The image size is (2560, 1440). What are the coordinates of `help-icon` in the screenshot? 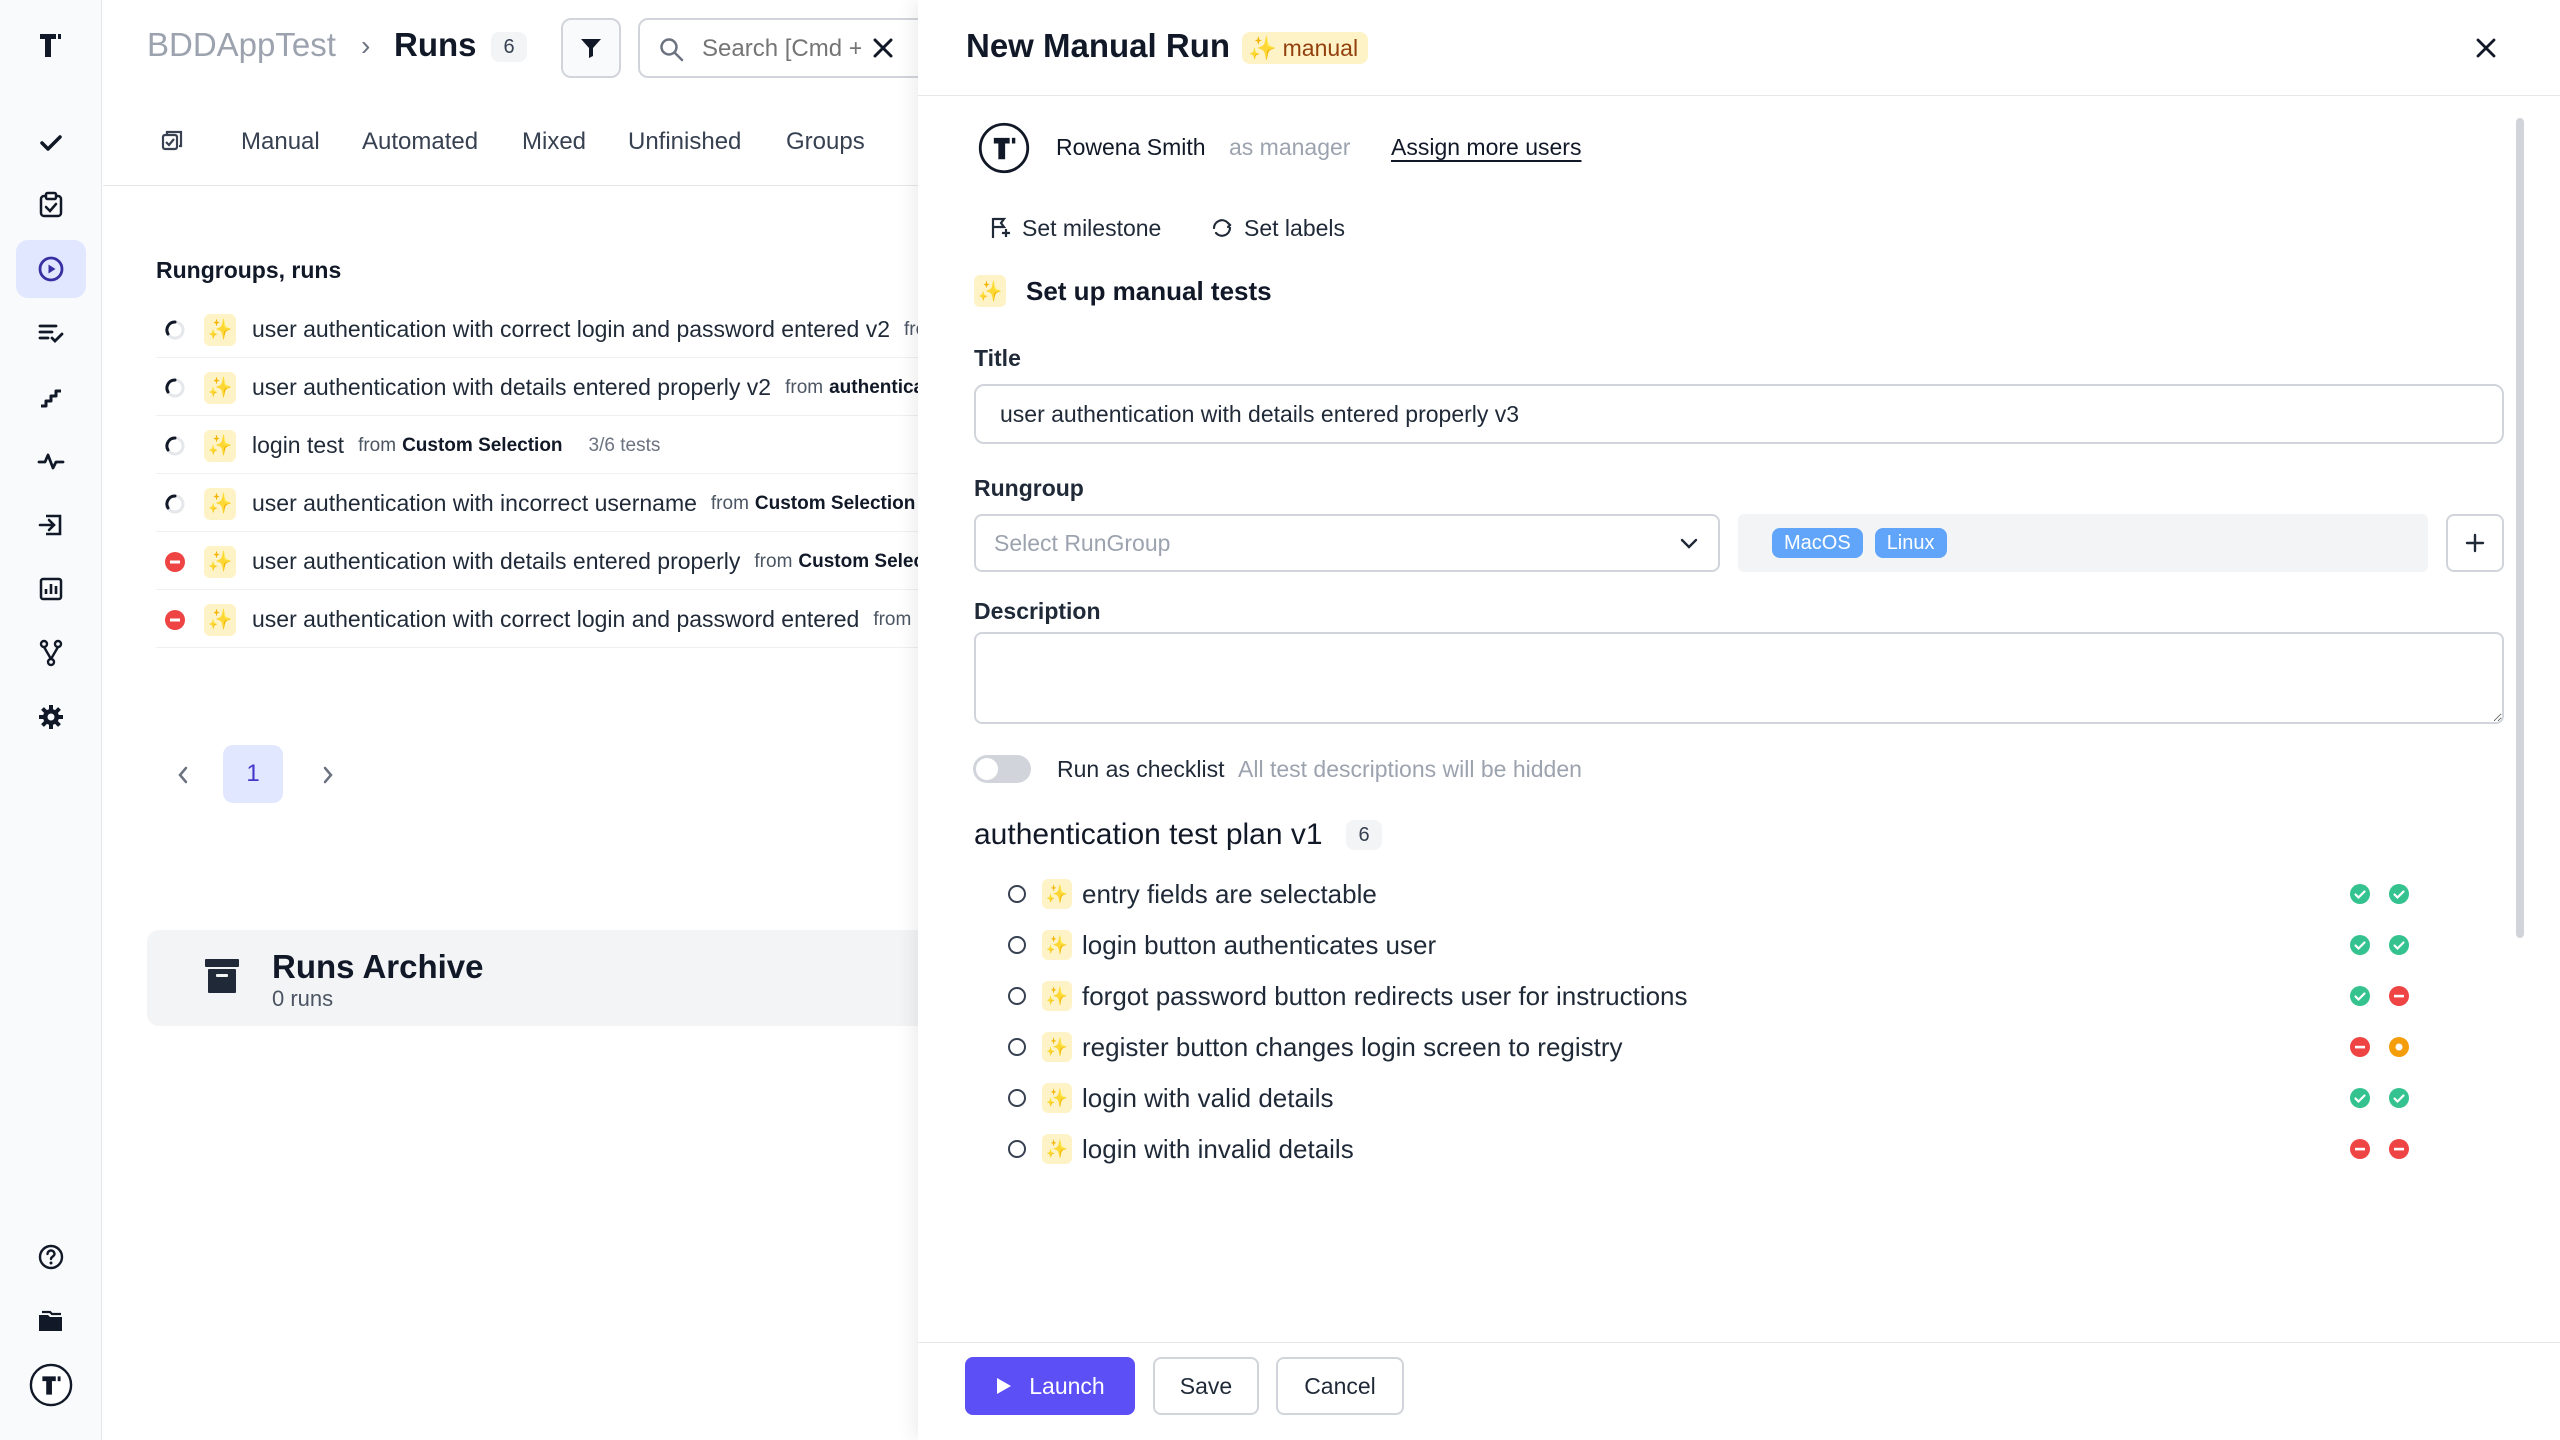 It's located at (51, 1257).